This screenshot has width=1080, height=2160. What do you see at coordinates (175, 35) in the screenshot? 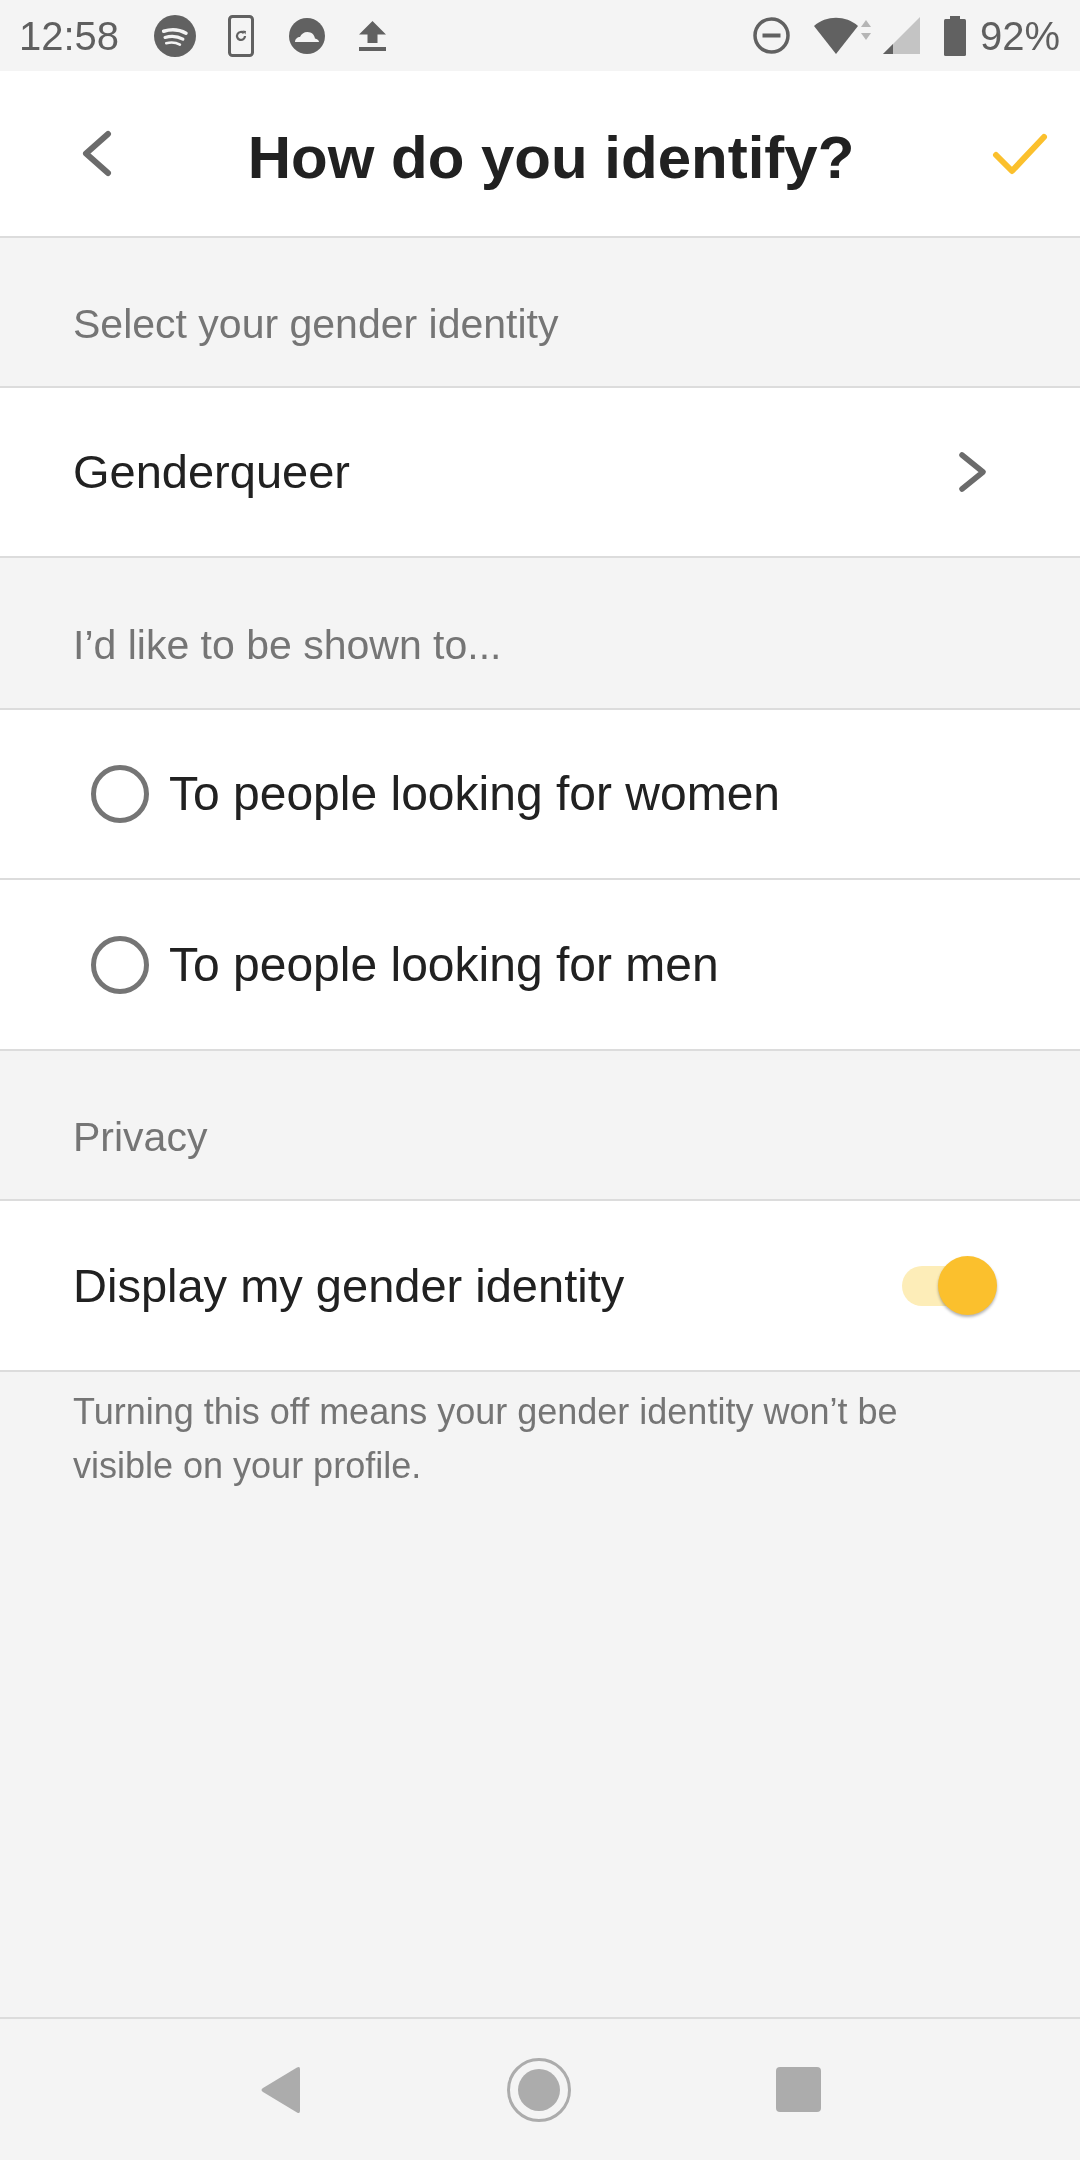
I see `music-app-icon` at bounding box center [175, 35].